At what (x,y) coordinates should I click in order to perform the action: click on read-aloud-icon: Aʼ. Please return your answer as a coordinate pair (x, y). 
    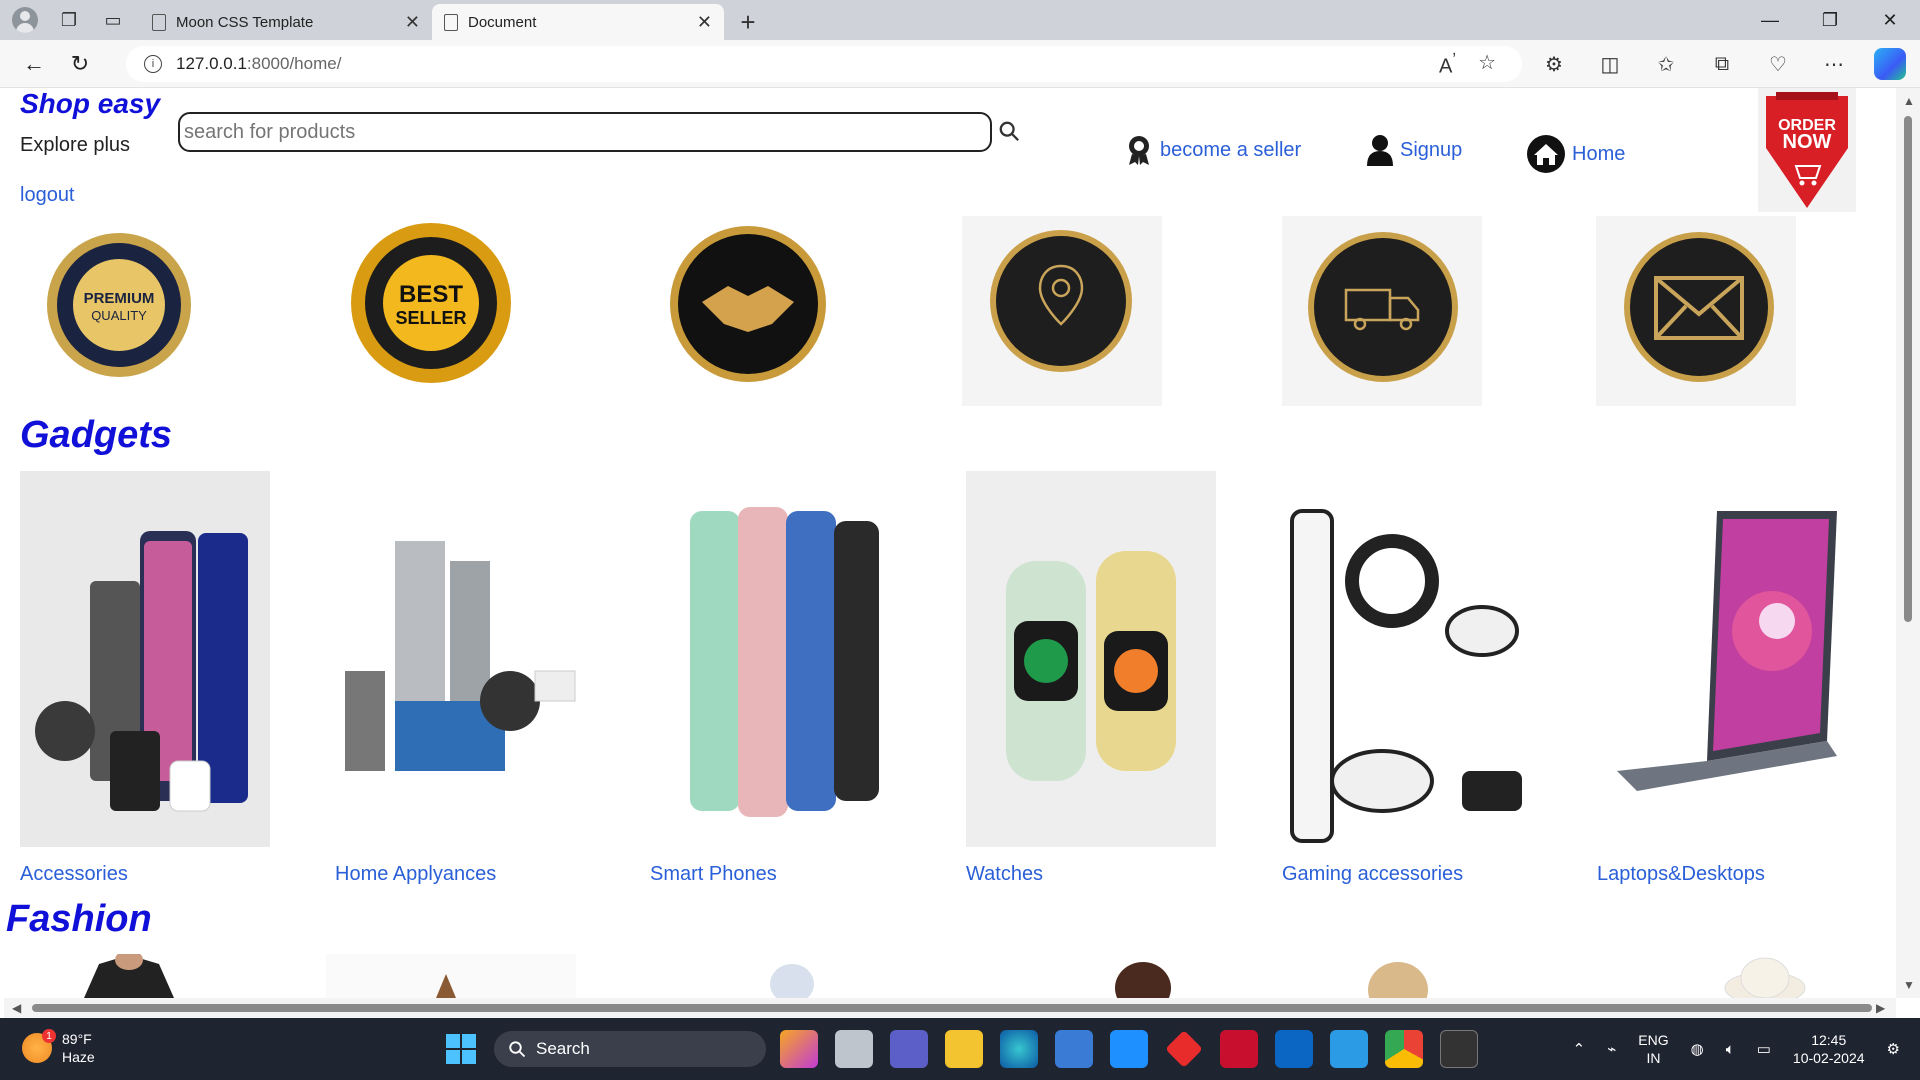
    Looking at the image, I should click on (1447, 64).